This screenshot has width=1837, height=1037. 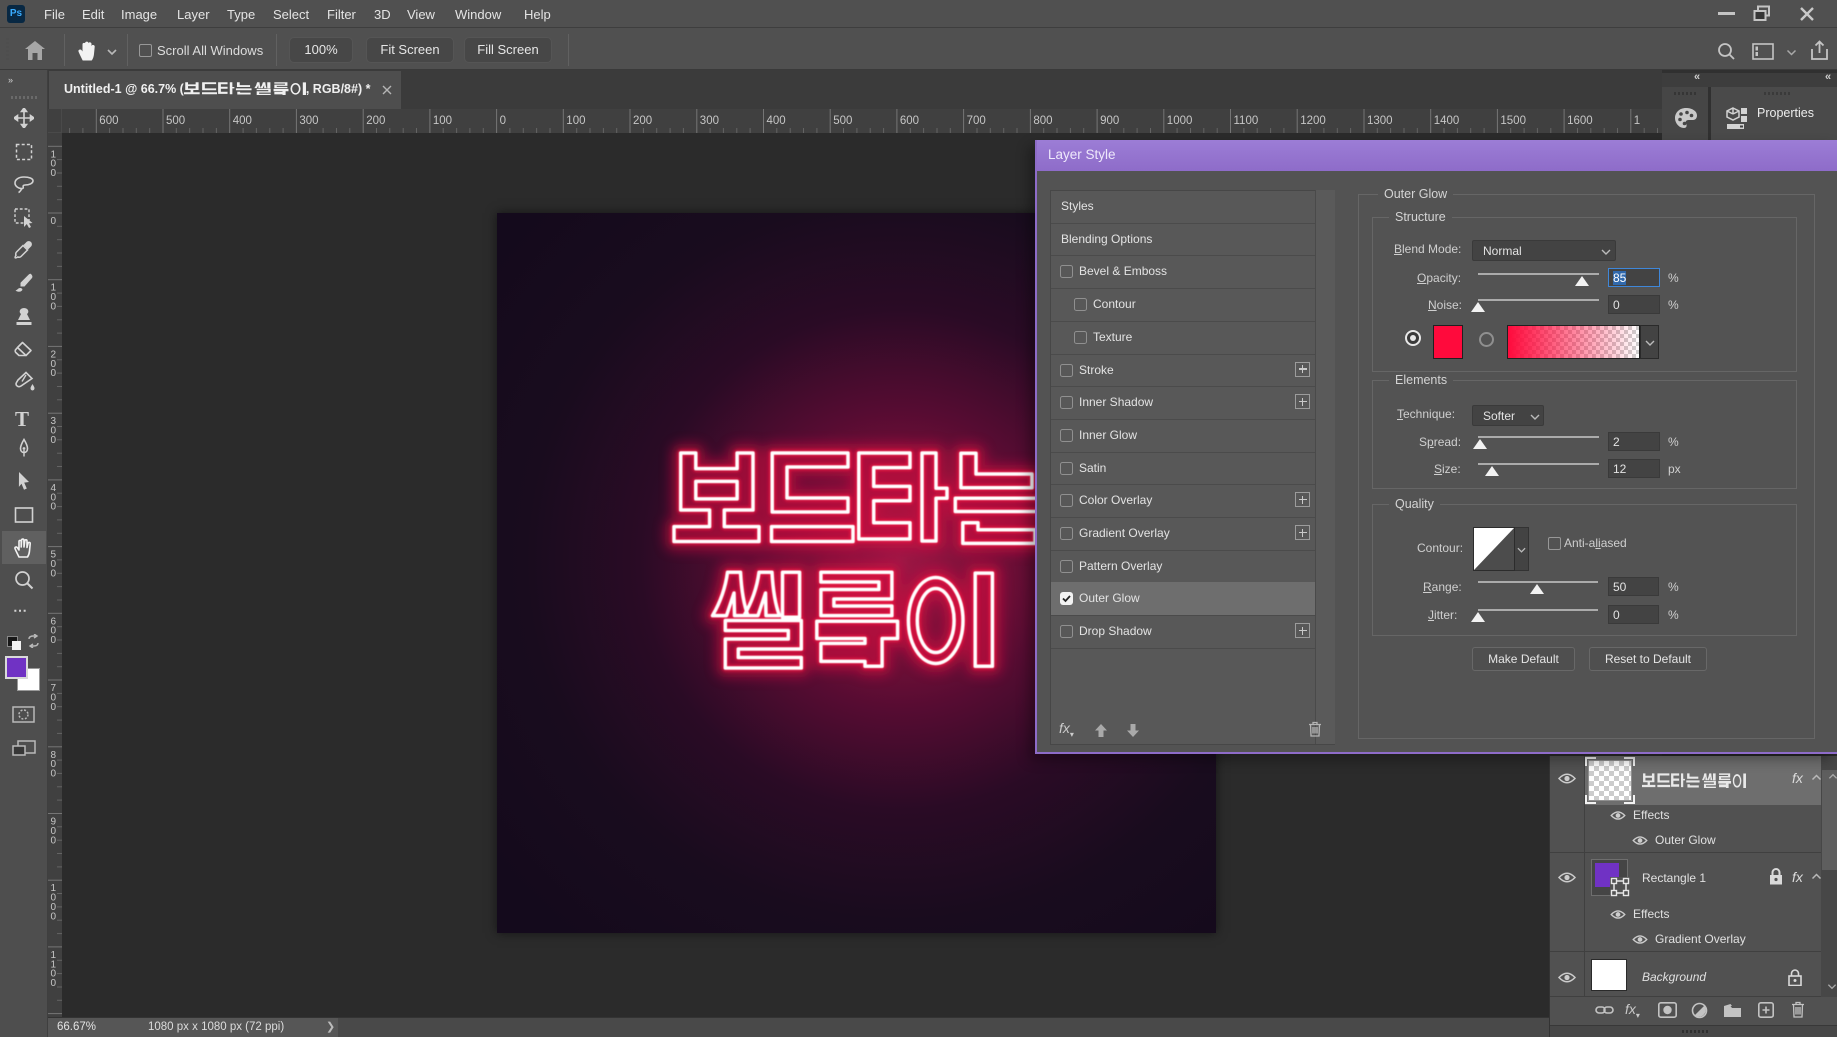 What do you see at coordinates (1637, 121) in the screenshot?
I see `svg-text: 1` at bounding box center [1637, 121].